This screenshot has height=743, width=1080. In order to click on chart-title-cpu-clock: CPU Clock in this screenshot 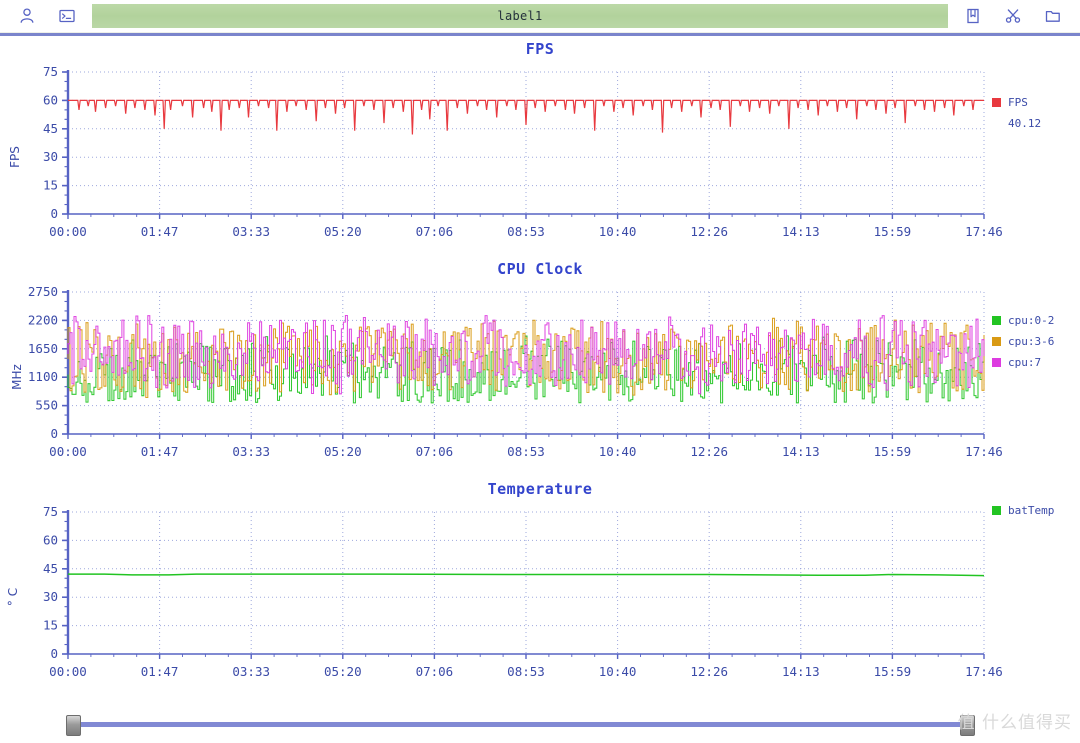, I will do `click(540, 269)`.